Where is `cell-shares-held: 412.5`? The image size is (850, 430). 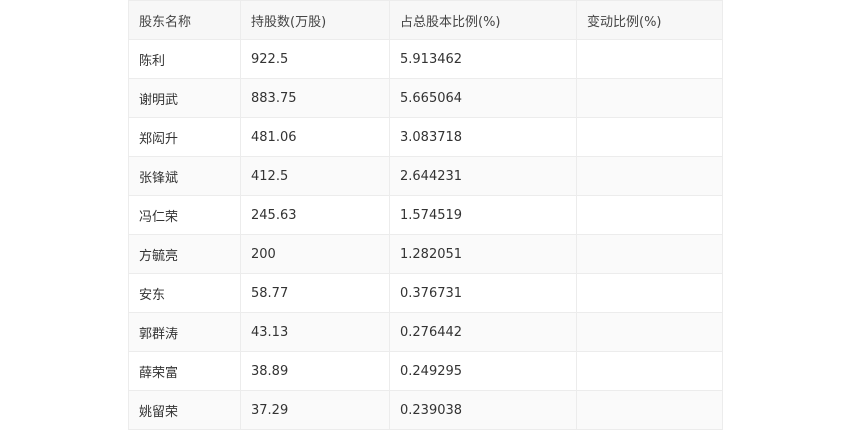
cell-shares-held: 412.5 is located at coordinates (315, 176).